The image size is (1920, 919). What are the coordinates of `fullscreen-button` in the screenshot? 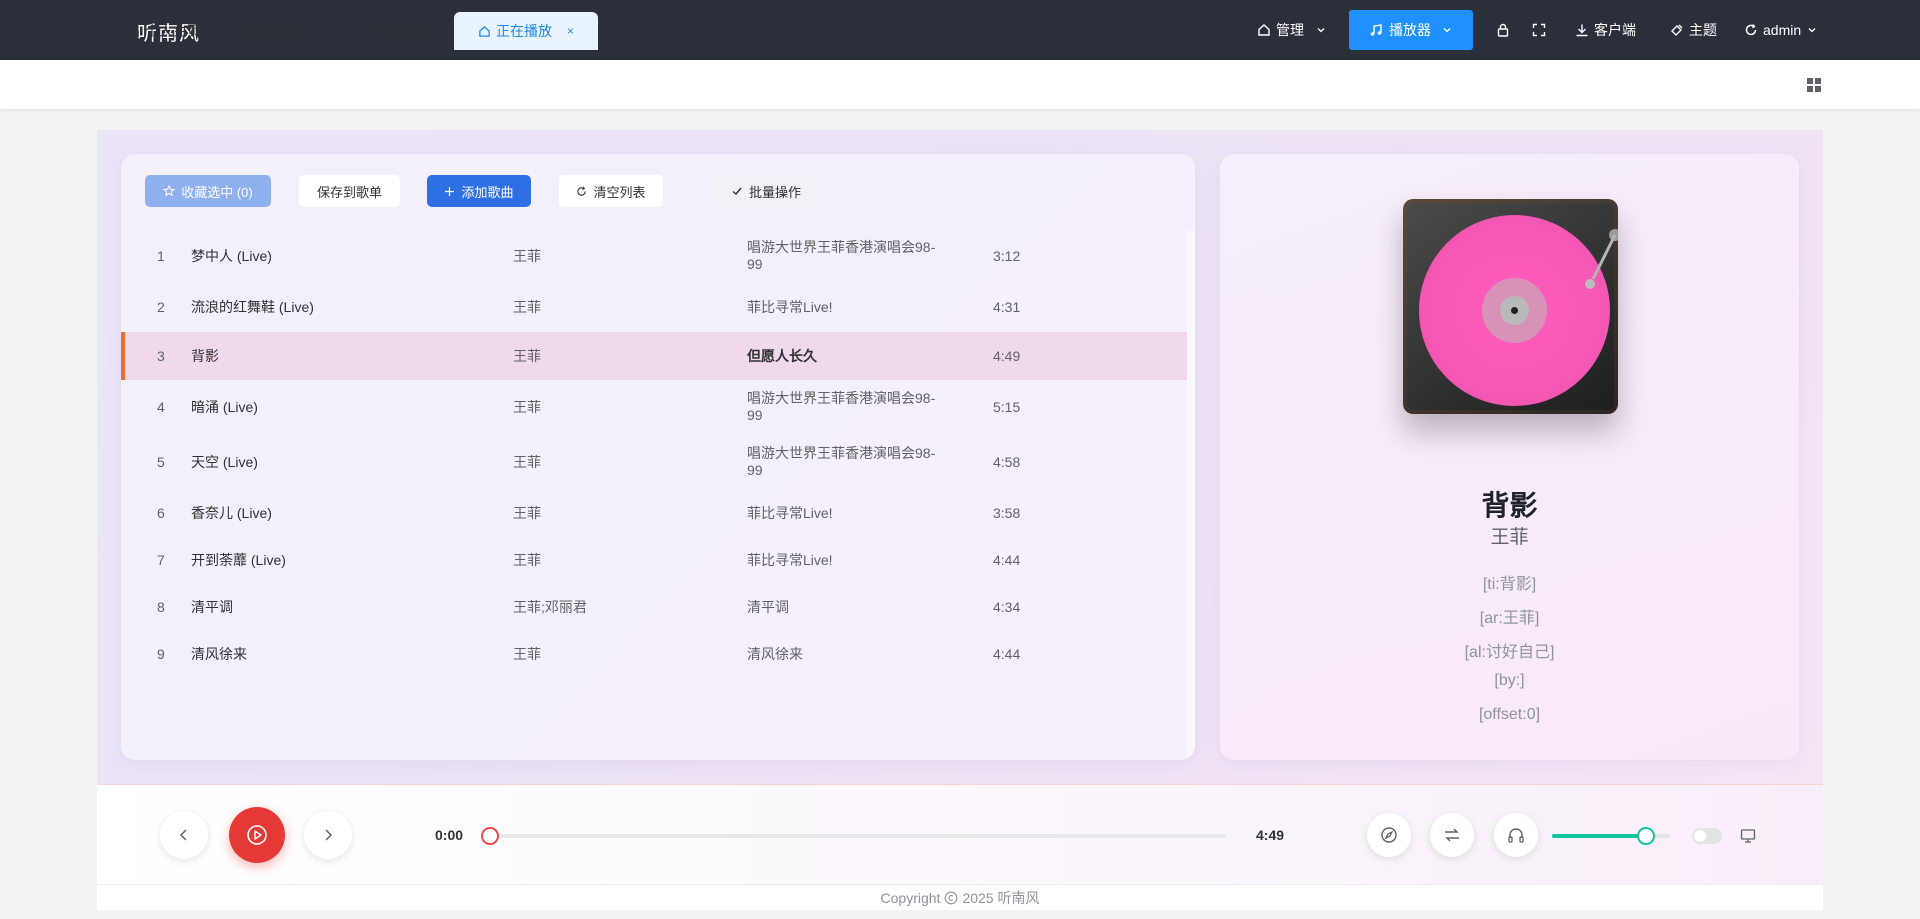 It's located at (1539, 30).